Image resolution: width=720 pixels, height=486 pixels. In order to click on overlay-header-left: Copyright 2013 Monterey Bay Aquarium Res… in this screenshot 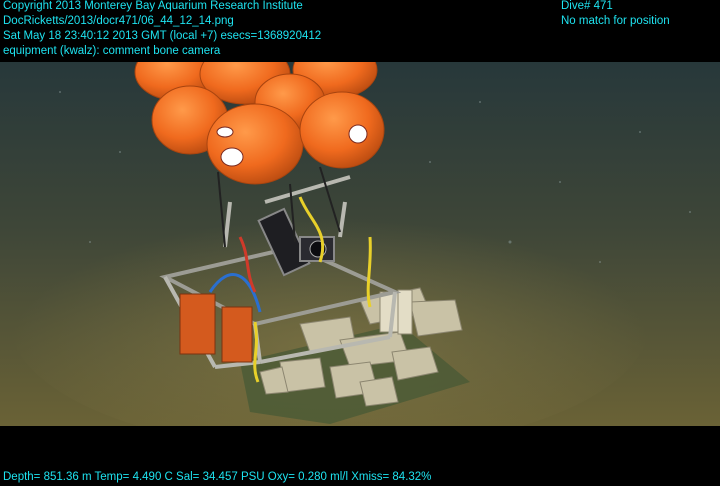, I will do `click(162, 29)`.